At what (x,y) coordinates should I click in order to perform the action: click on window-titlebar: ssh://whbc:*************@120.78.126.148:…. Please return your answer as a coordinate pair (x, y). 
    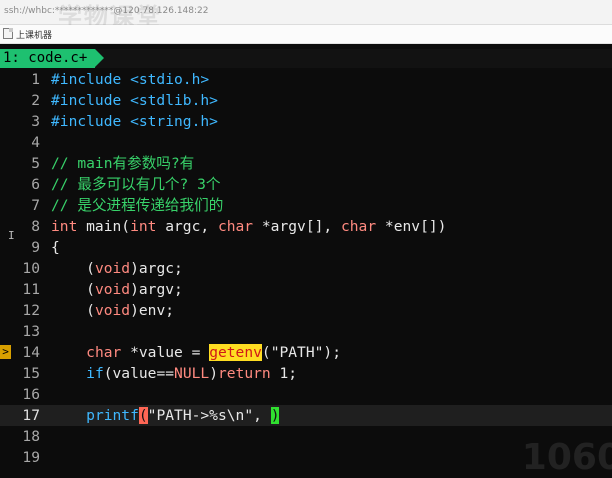
    Looking at the image, I should click on (306, 15).